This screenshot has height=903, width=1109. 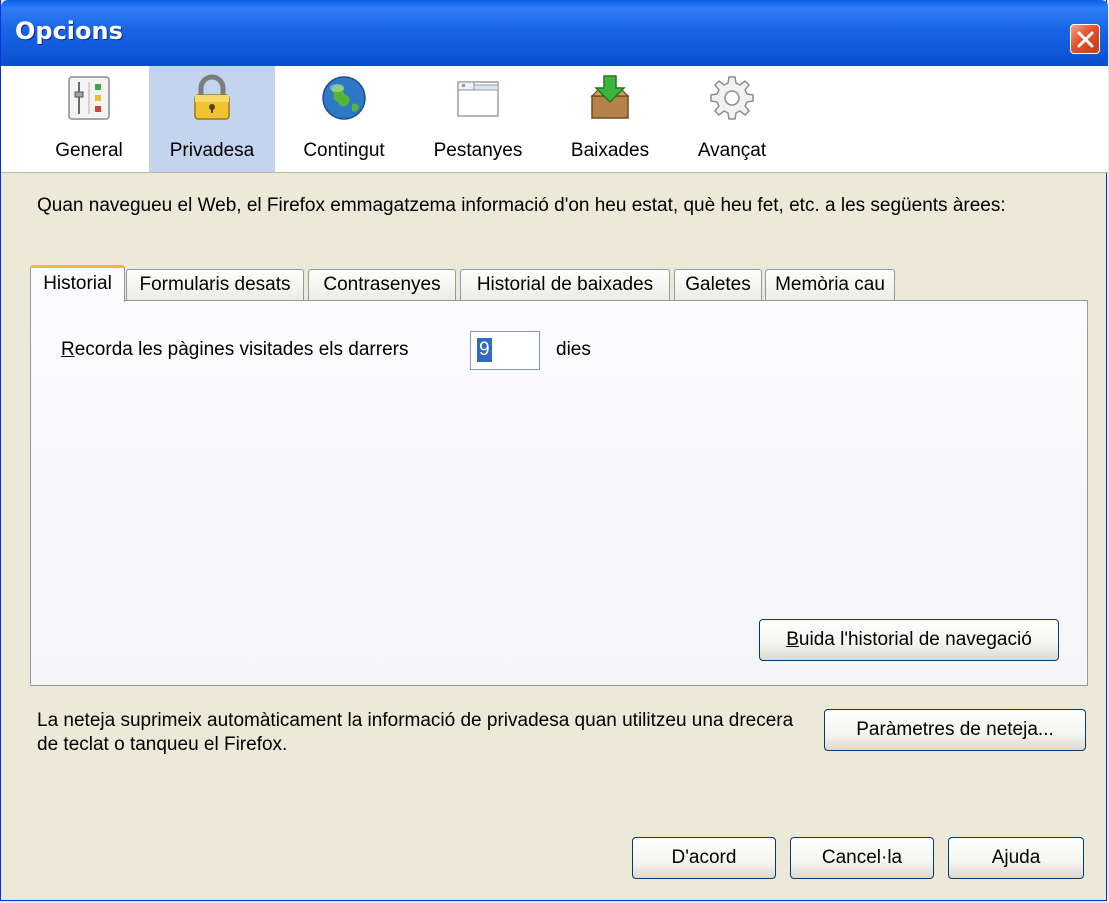 I want to click on title-bar: Opcions, so click(x=554, y=33).